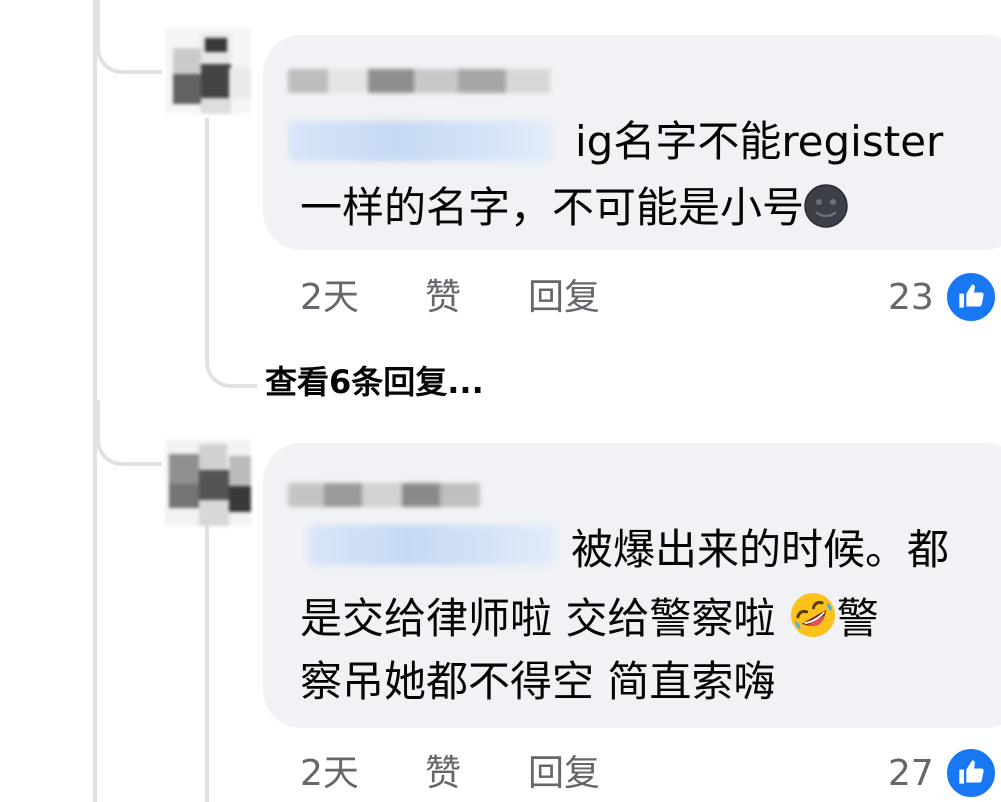  What do you see at coordinates (759, 141) in the screenshot?
I see `comment-text-line-1: ig名字不能register` at bounding box center [759, 141].